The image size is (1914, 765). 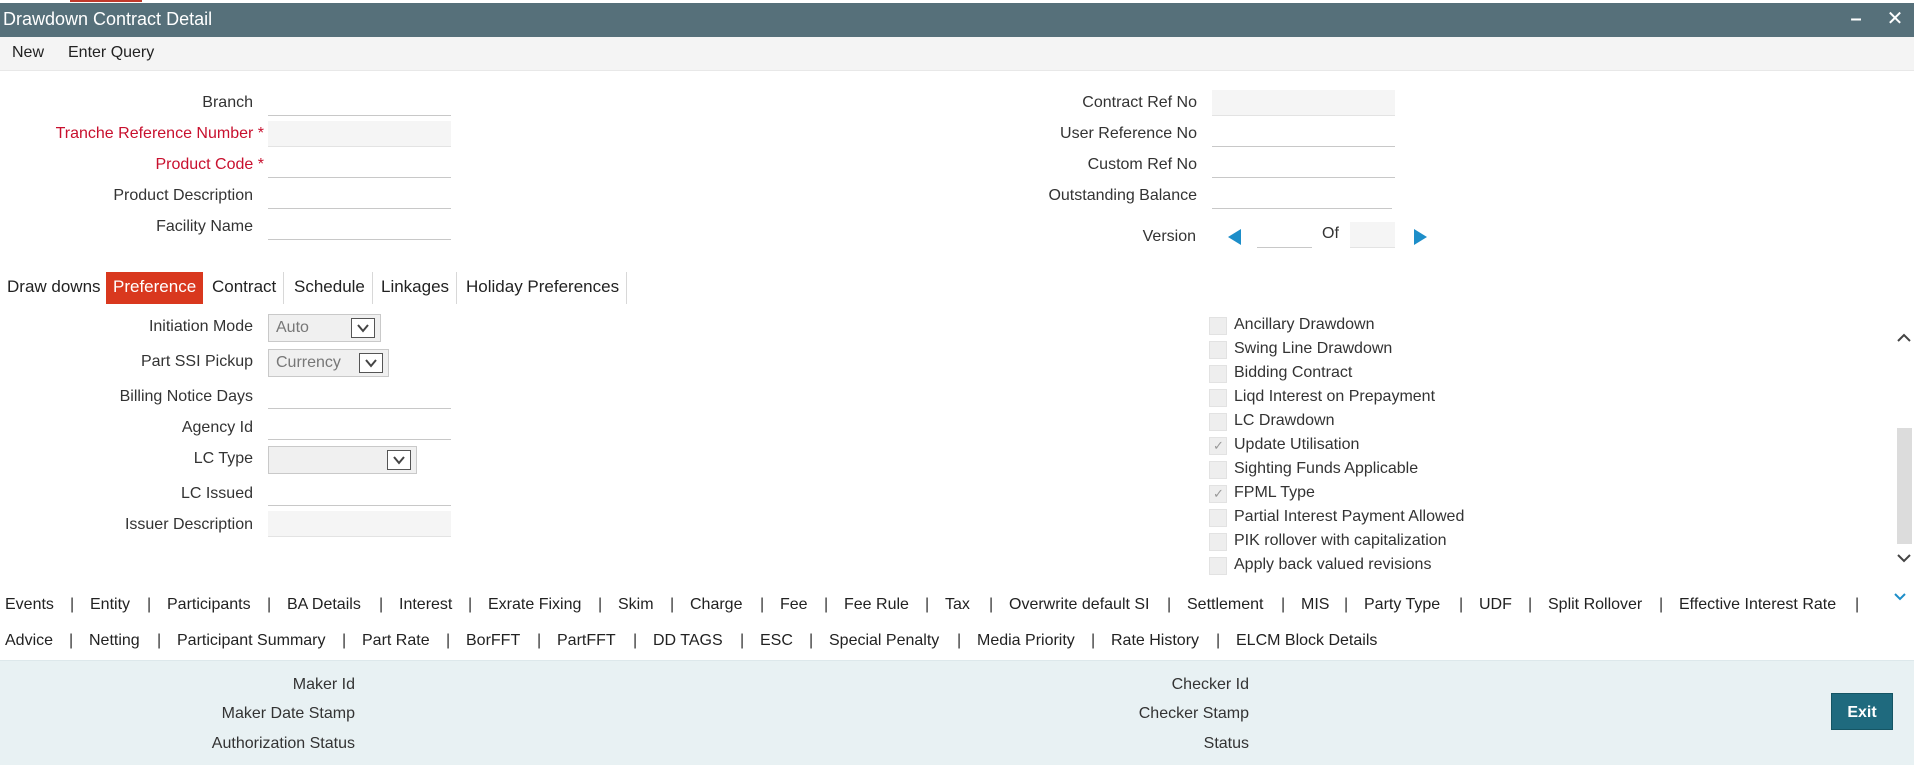 I want to click on link-mis: MIS, so click(x=1315, y=605).